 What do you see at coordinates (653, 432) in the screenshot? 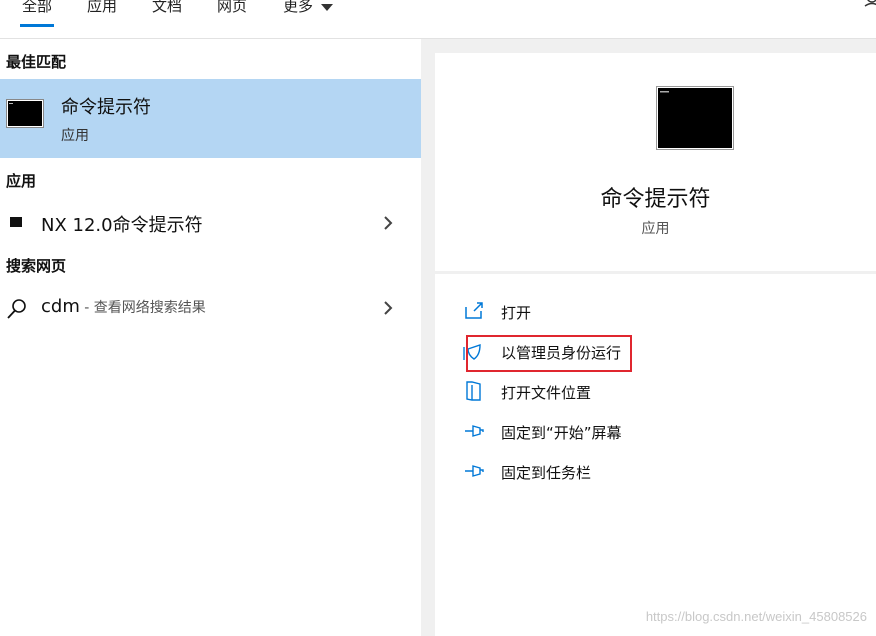
I see `action-pin-to-start: 固定到“开始”屏幕` at bounding box center [653, 432].